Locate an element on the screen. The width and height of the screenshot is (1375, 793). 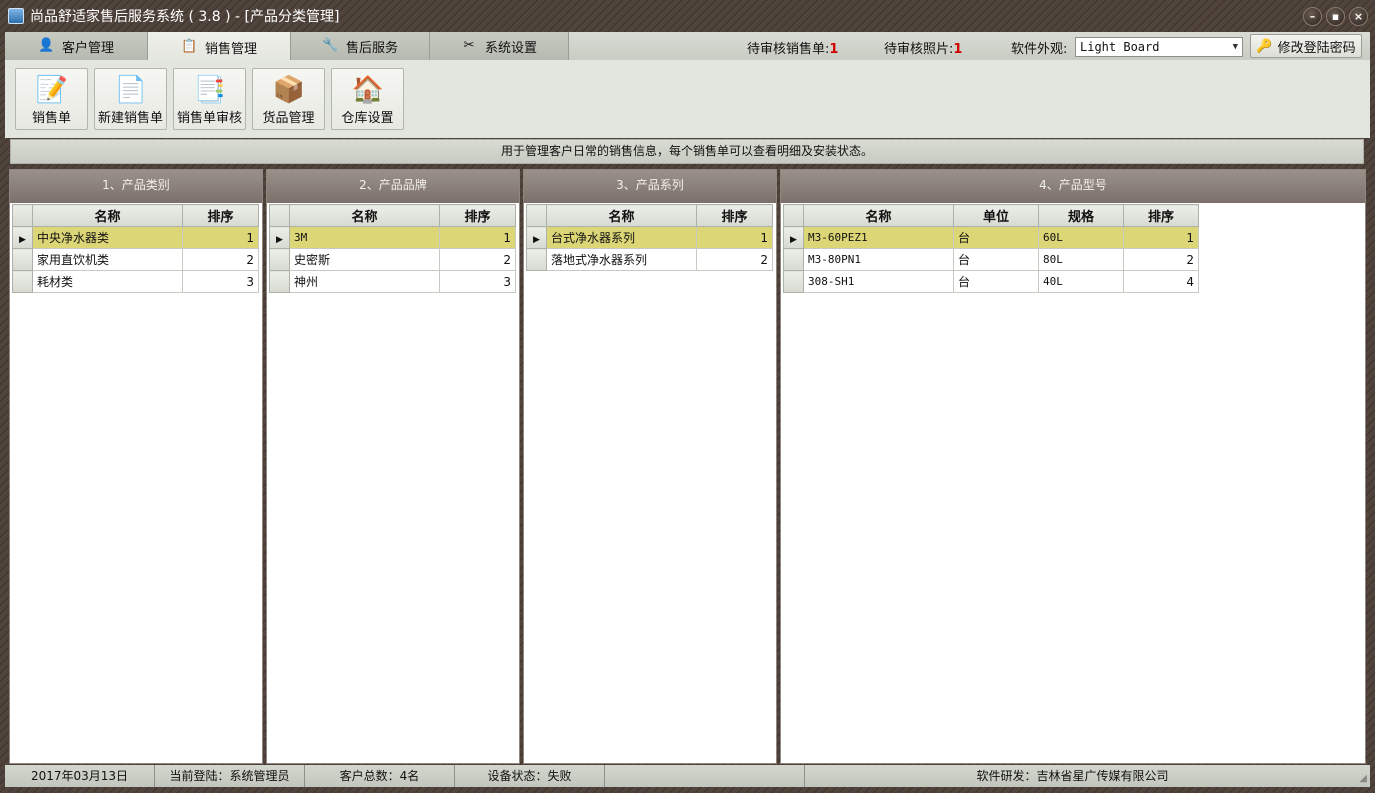
sales-order-button: 📝 销售单 is located at coordinates (51, 99).